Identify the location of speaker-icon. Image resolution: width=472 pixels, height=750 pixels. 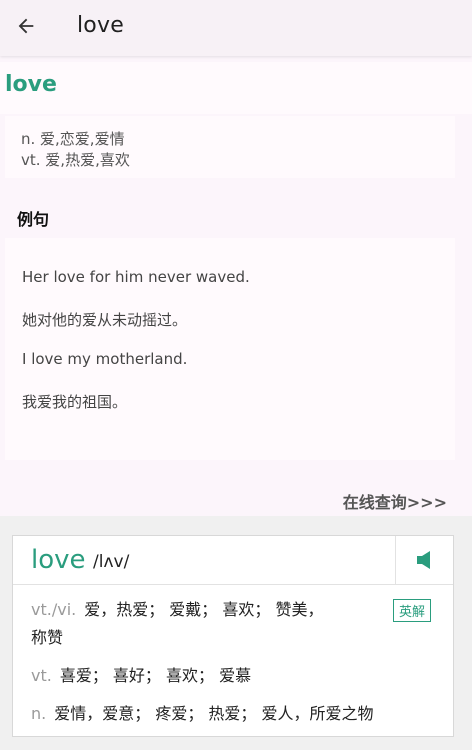
(423, 560).